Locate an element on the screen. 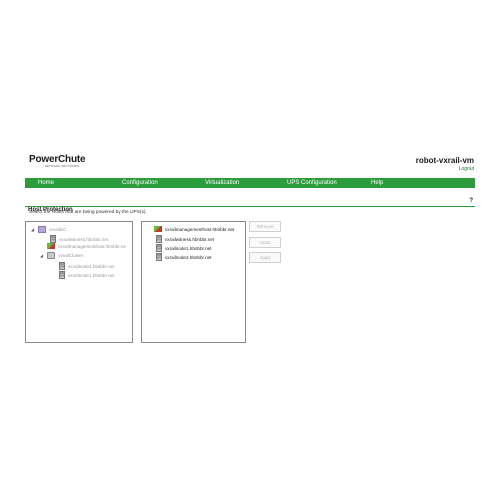 Image resolution: width=500 pixels, height=500 pixels. selected-host-item: vxrailwitness.hbnbbr.net is located at coordinates (185, 239).